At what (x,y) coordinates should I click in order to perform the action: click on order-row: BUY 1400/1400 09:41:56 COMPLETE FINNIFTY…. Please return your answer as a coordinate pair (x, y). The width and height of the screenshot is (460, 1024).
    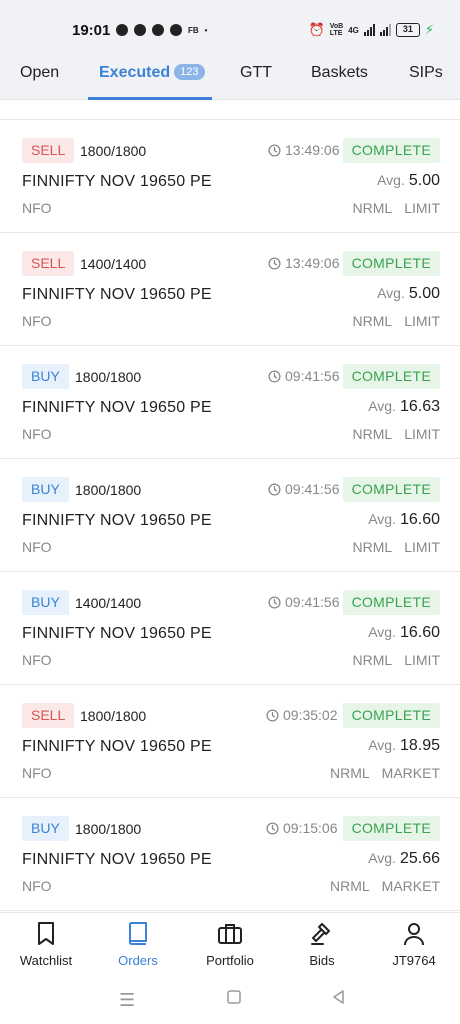
    Looking at the image, I should click on (230, 628).